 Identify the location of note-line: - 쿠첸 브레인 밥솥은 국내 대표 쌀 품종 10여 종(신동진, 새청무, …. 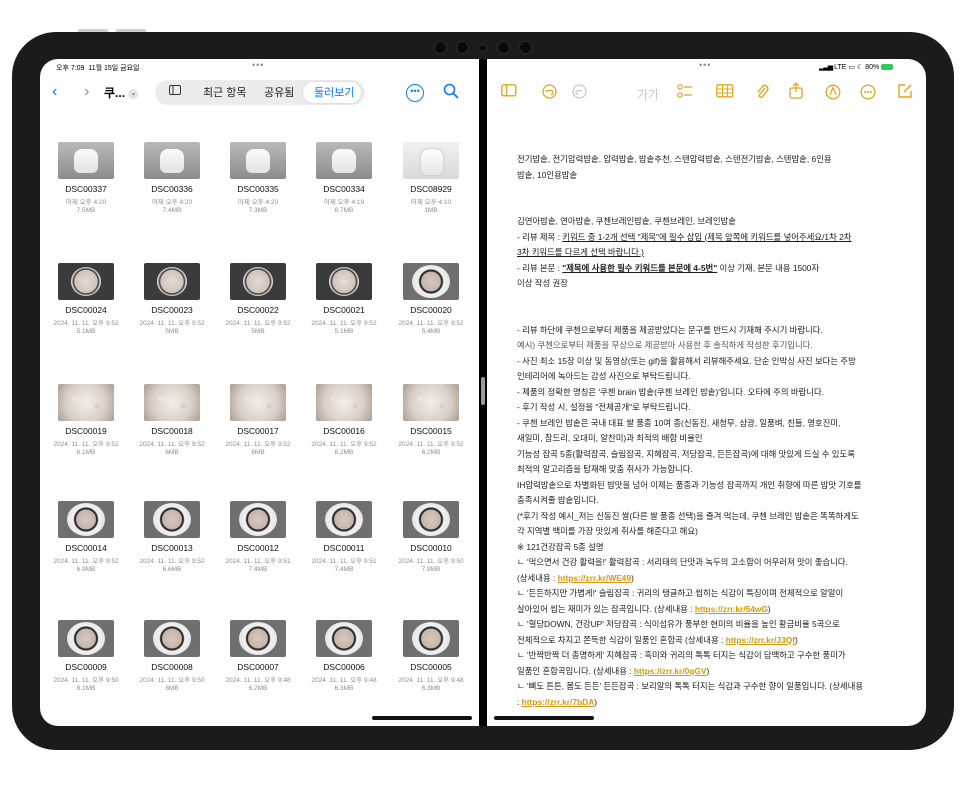
(679, 422).